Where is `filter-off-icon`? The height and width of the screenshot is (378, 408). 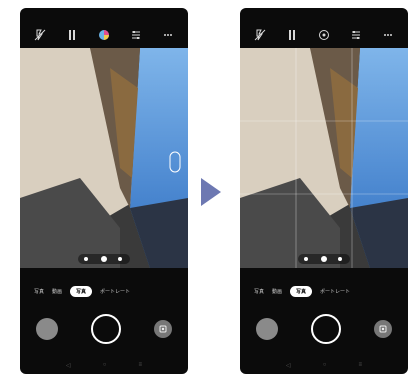 filter-off-icon is located at coordinates (324, 35).